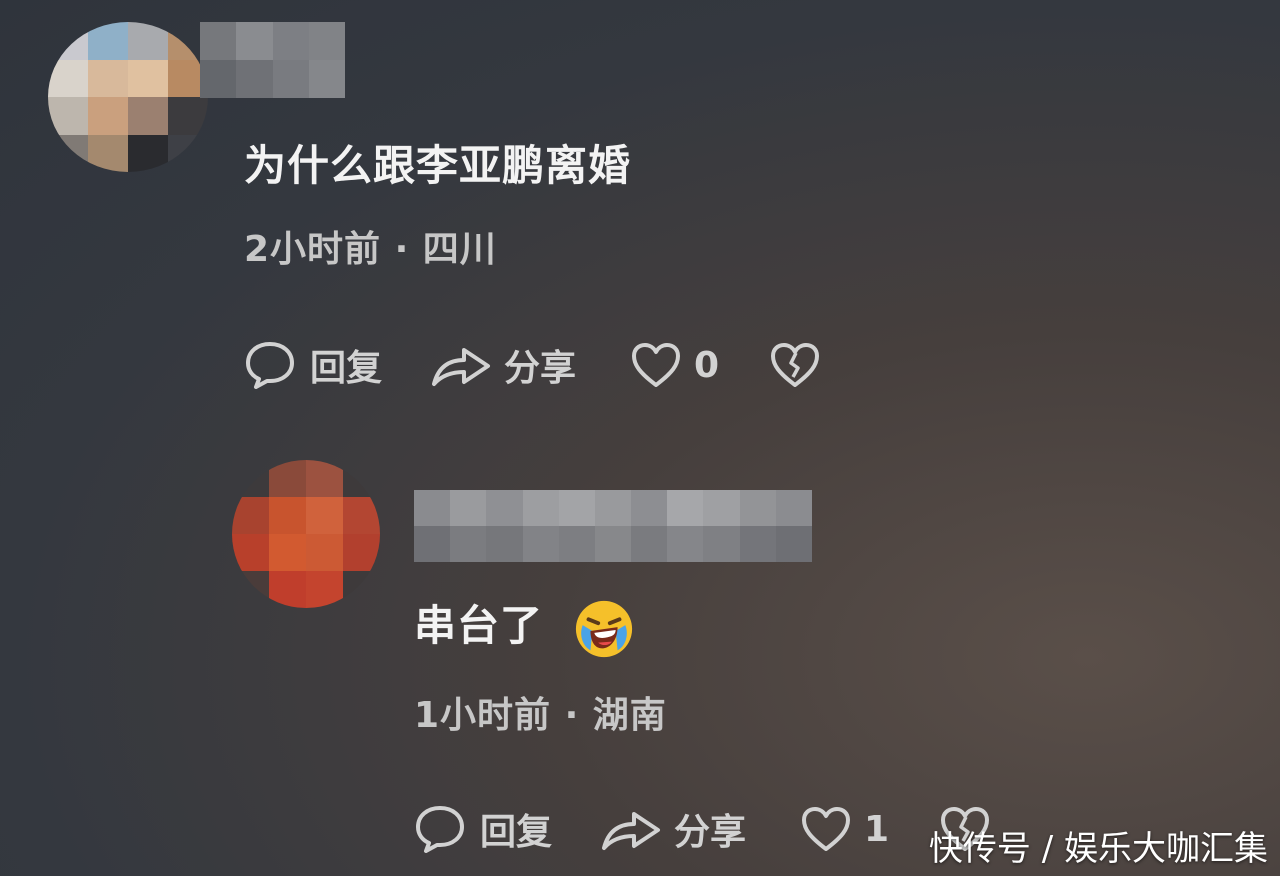  I want to click on like-button: 0, so click(674, 365).